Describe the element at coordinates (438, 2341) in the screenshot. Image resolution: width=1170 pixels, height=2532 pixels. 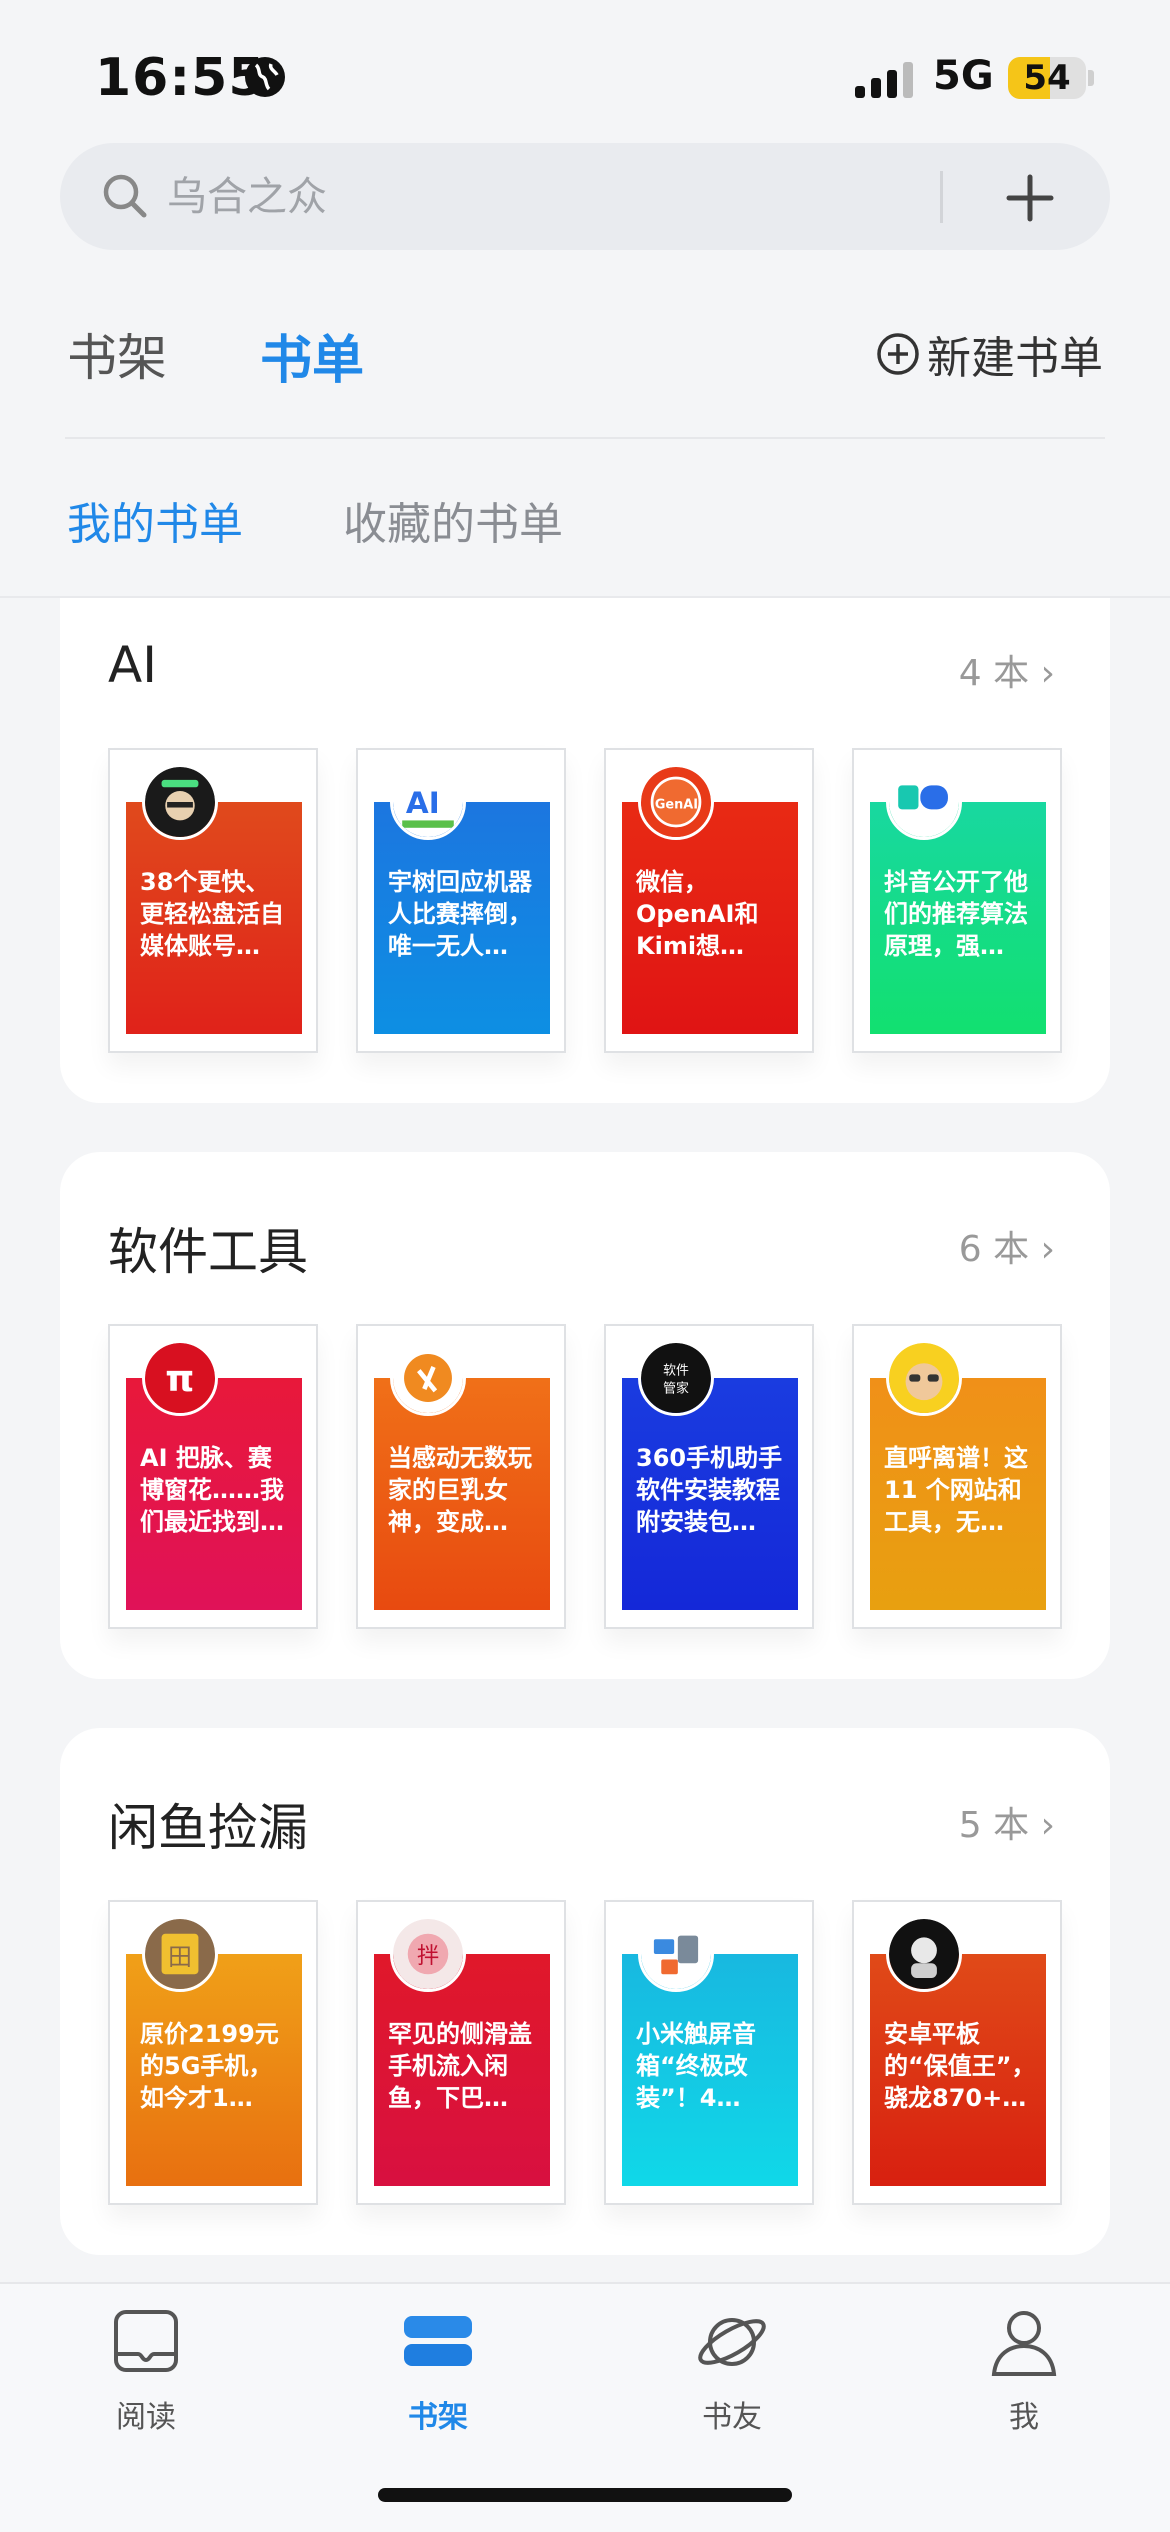
I see `bookshelf-icon` at that location.